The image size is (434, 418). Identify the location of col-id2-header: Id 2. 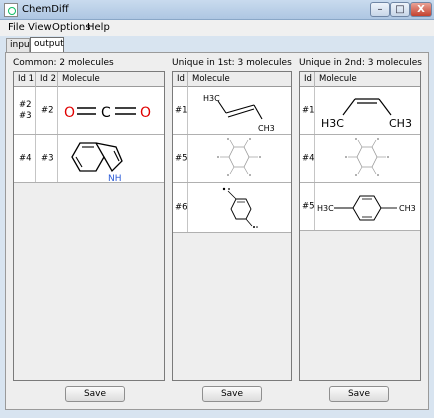
(47, 79).